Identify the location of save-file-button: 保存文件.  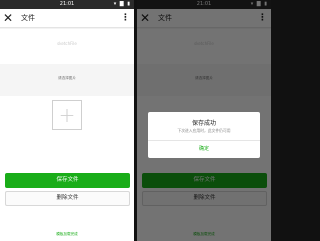
(67, 180).